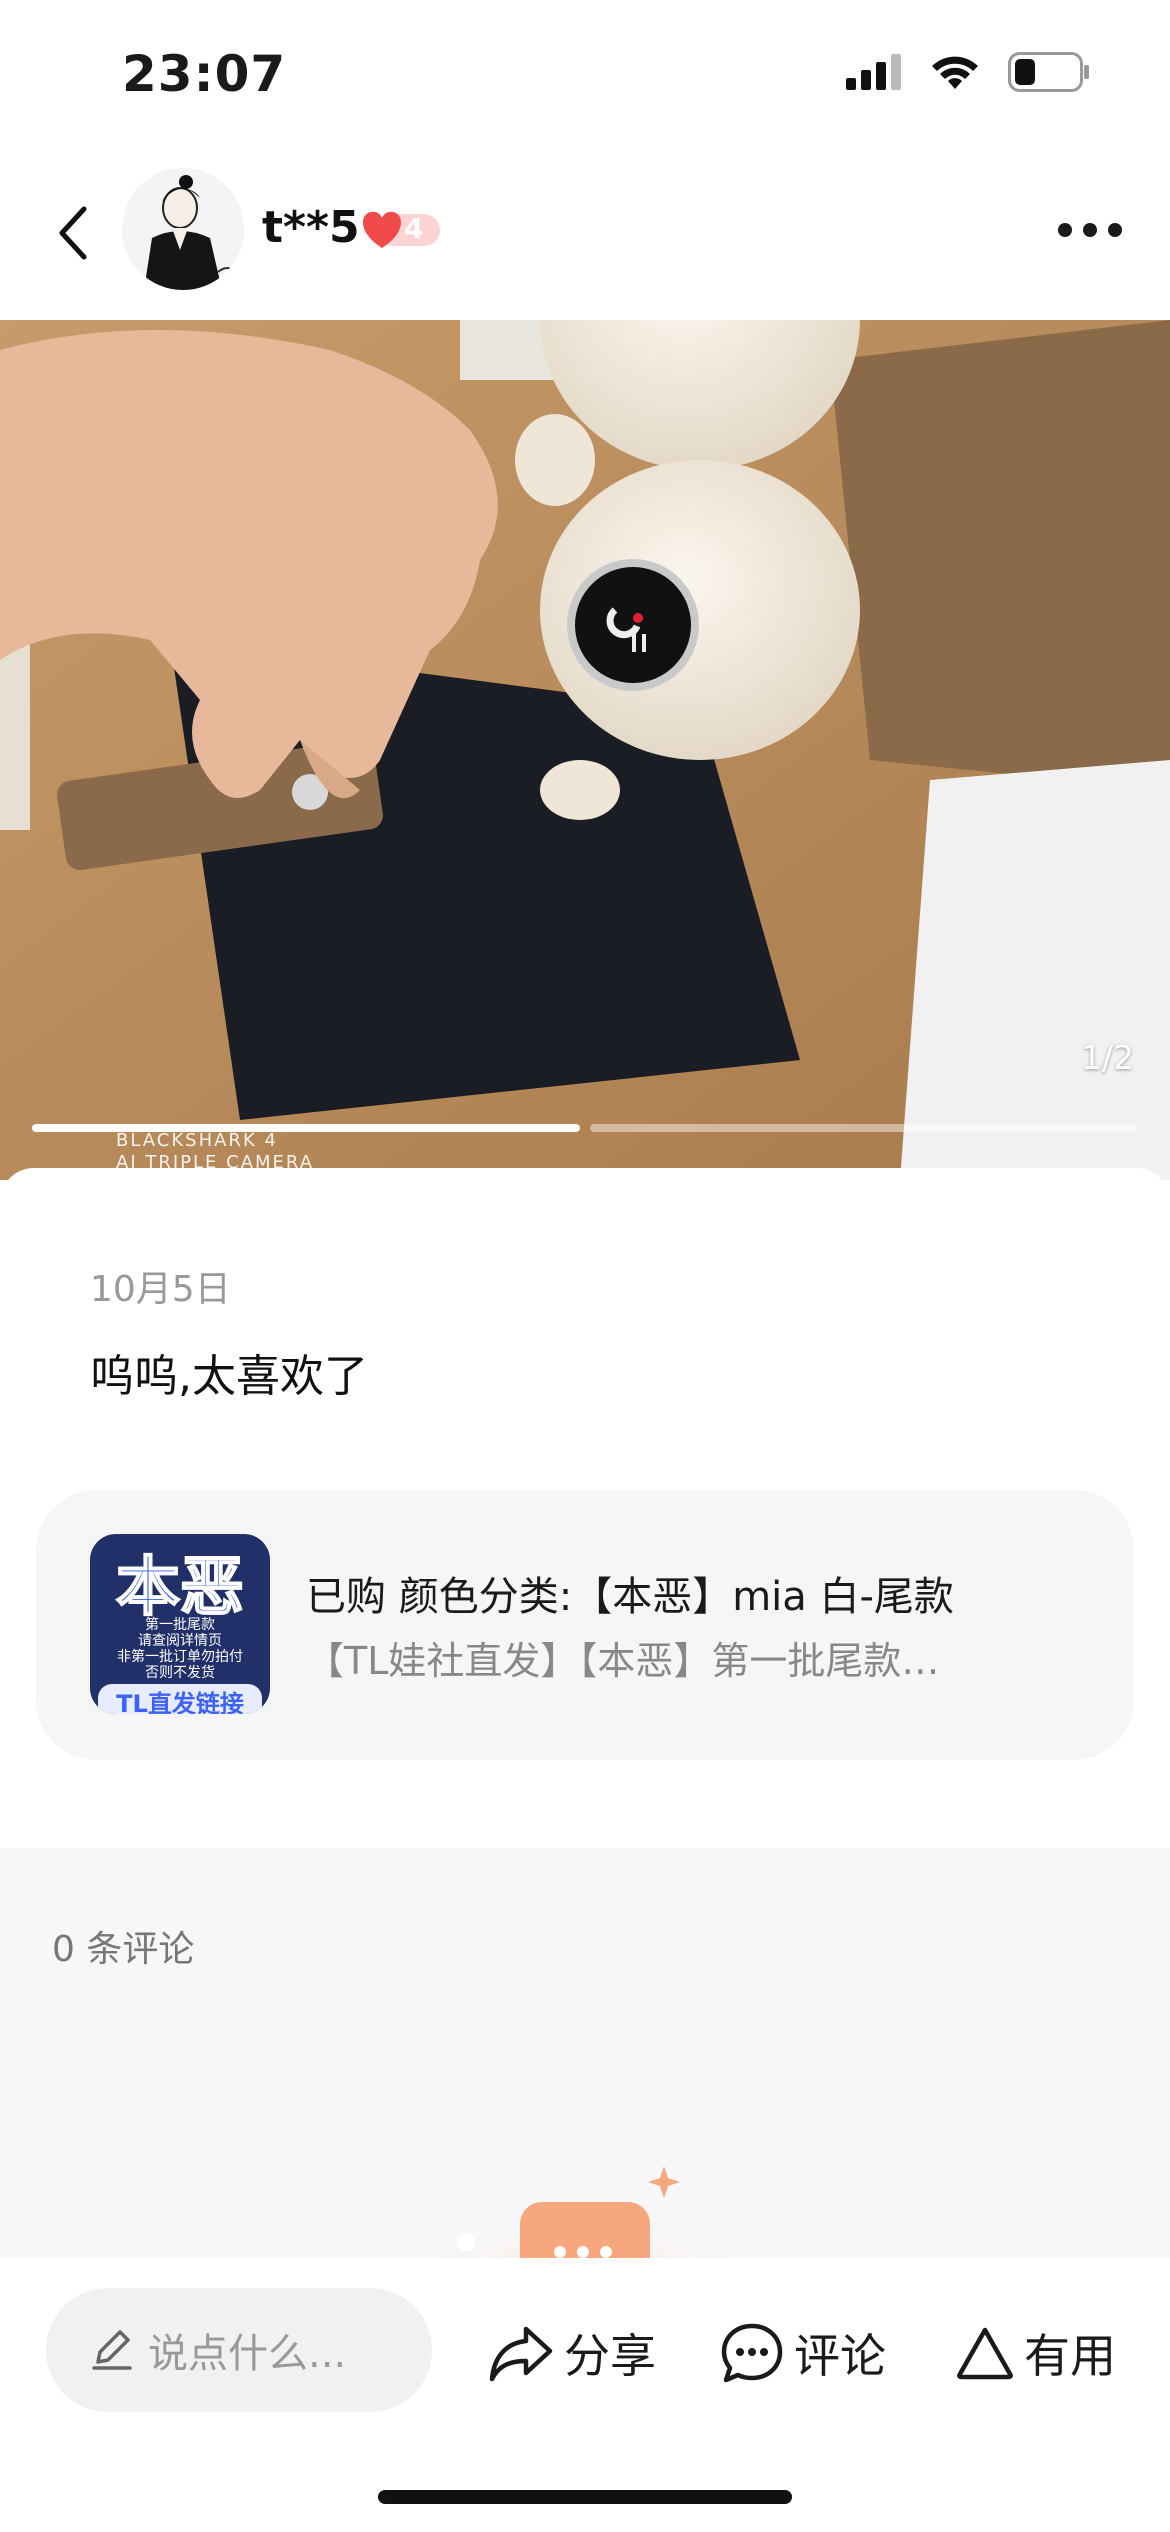 This screenshot has height=2532, width=1170. I want to click on heart-icon, so click(401, 229).